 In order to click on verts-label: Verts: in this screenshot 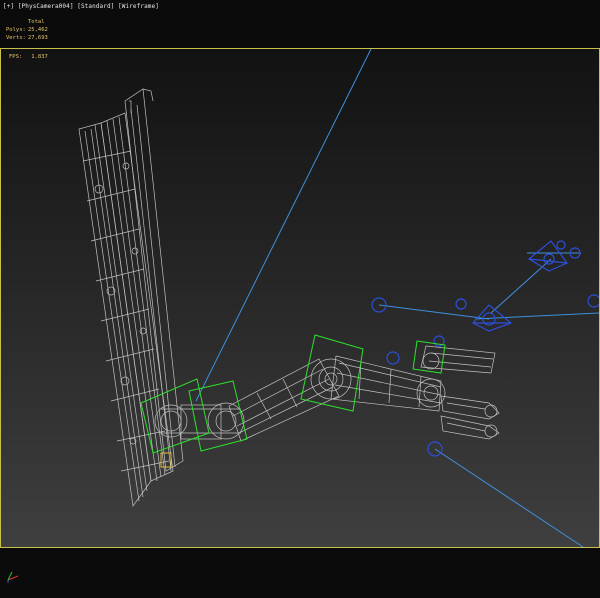, I will do `click(16, 38)`.